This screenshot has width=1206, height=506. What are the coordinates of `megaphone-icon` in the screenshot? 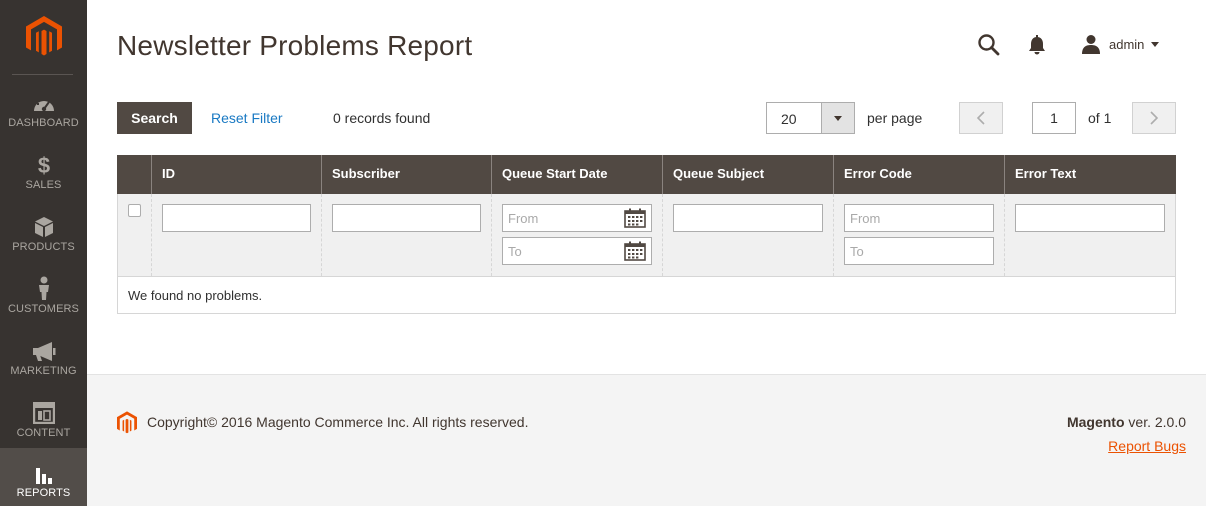 It's located at (44, 351).